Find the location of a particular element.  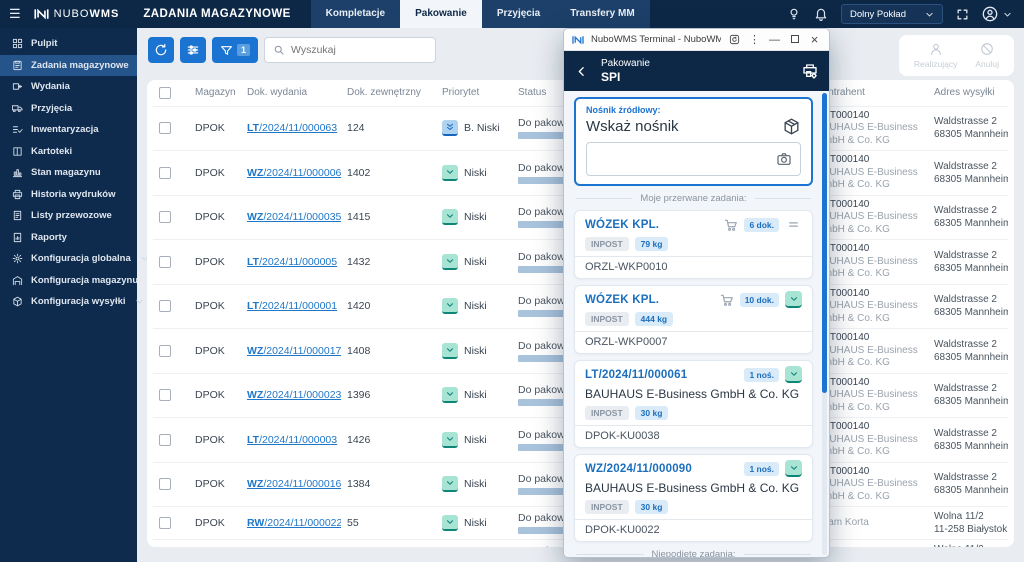

page-title: ZADANIA MAGAZYNOWE is located at coordinates (217, 14).